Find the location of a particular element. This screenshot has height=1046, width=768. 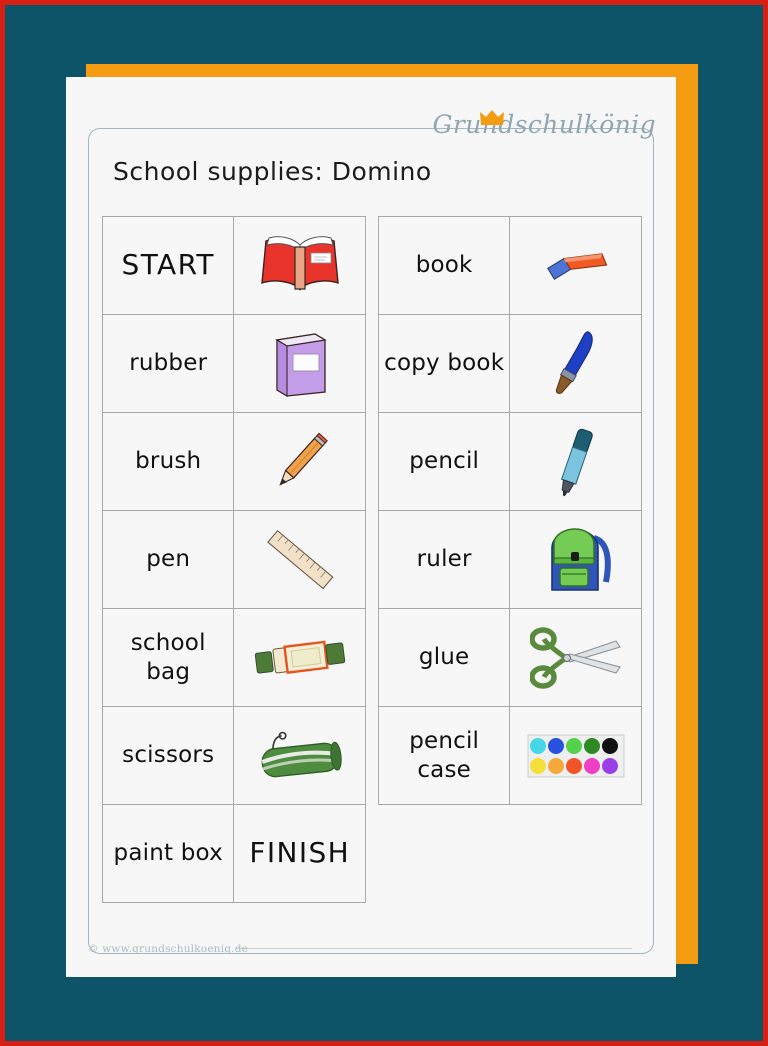

purple-closed-book-icon is located at coordinates (300, 364).